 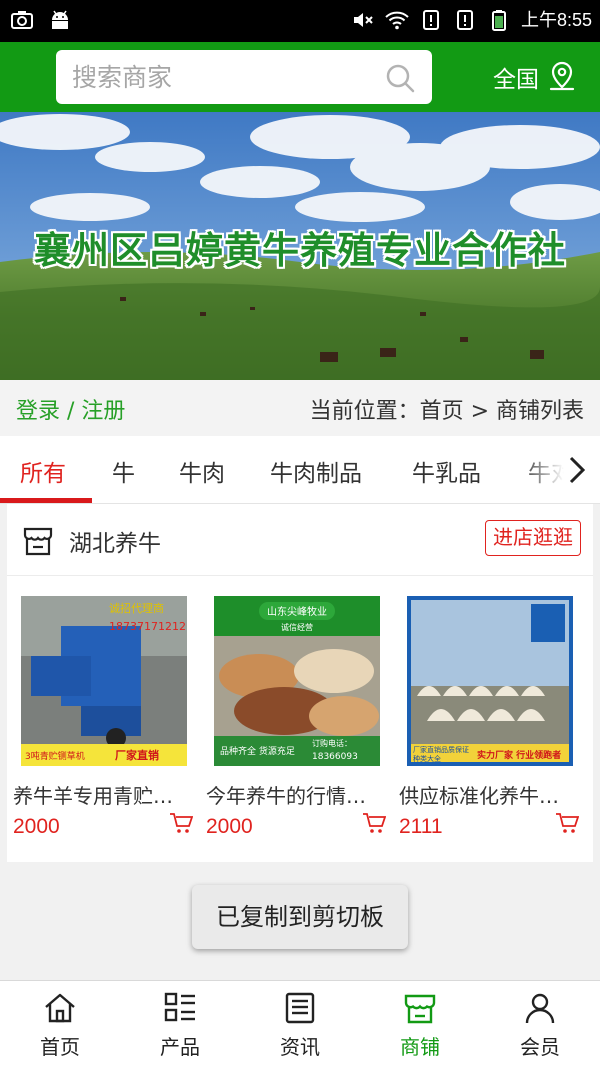 I want to click on shop-name: 湖北养牛, so click(x=115, y=544).